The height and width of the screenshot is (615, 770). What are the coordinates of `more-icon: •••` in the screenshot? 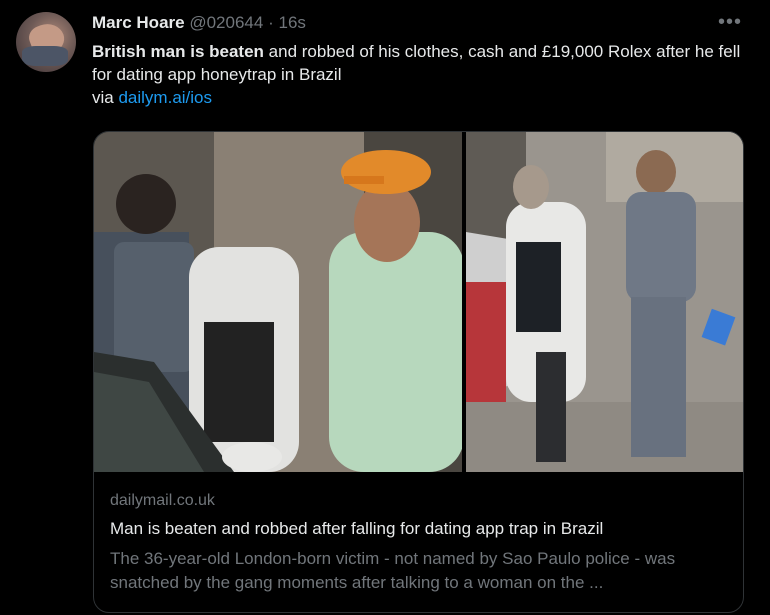 It's located at (730, 22).